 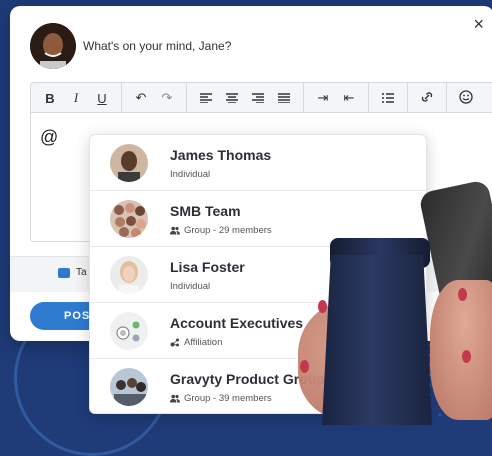 I want to click on formatting-toolbar: B I U ↶ ↷ ⇥ ⇤, so click(x=261, y=97).